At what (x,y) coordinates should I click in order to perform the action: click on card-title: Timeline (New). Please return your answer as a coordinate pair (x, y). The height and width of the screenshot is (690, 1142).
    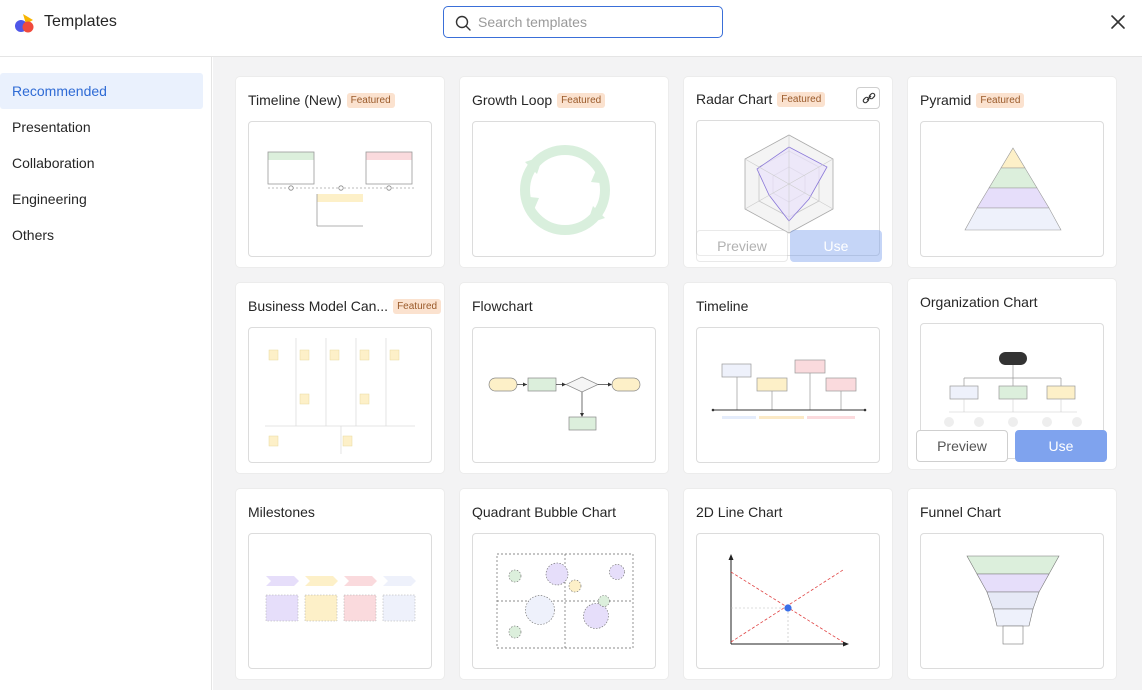
    Looking at the image, I should click on (295, 100).